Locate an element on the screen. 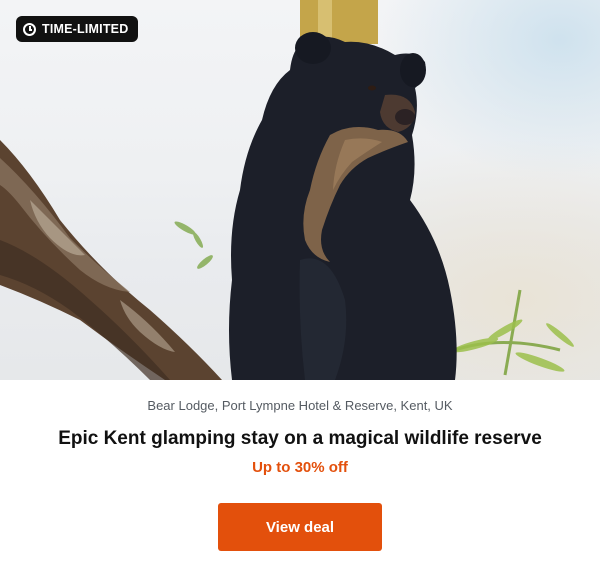 The width and height of the screenshot is (600, 575). badge-label: TIME-LIMITED is located at coordinates (85, 29).